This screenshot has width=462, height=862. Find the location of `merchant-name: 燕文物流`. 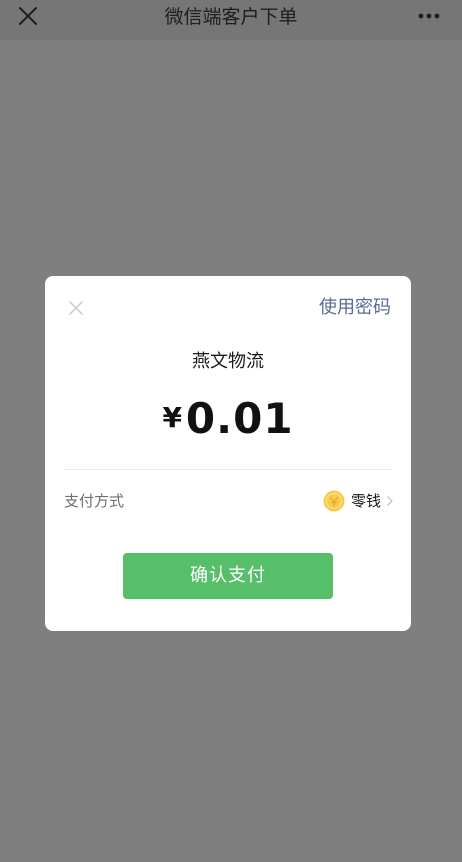

merchant-name: 燕文物流 is located at coordinates (228, 361).